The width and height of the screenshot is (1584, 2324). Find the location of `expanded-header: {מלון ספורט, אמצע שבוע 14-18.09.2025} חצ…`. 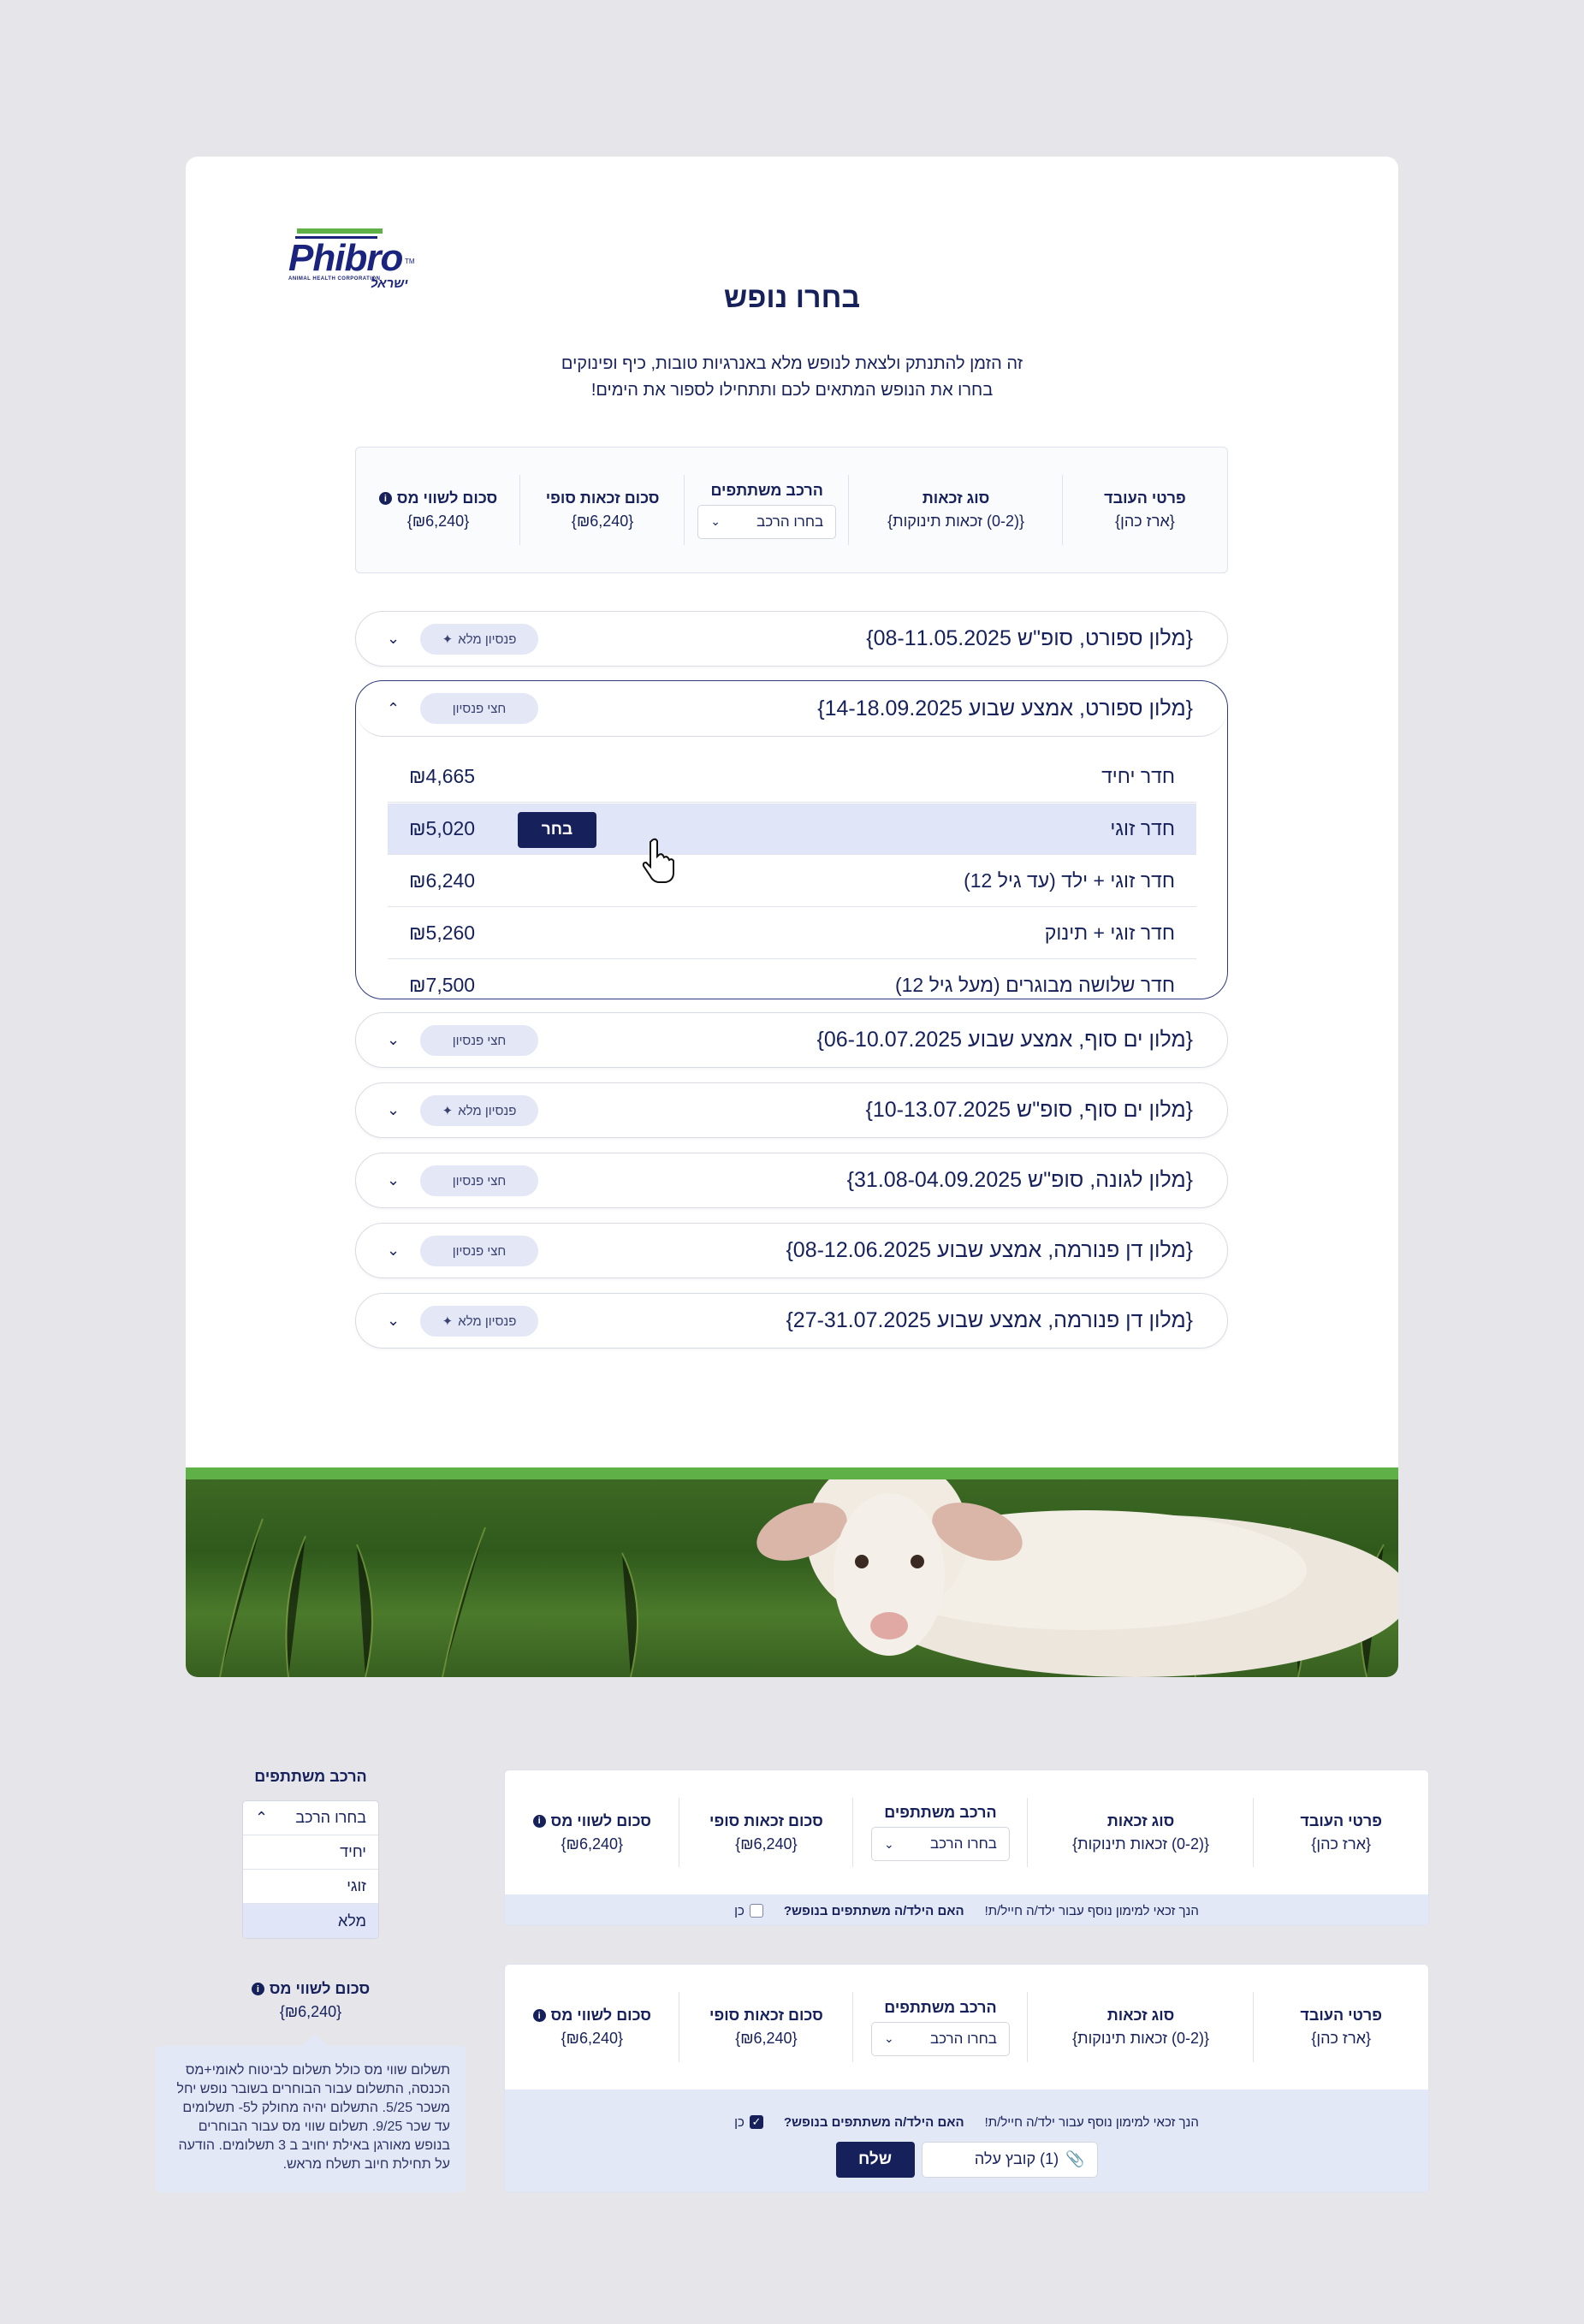

expanded-header: {מלון ספורט, אמצע שבוע 14-18.09.2025} חצ… is located at coordinates (791, 709).